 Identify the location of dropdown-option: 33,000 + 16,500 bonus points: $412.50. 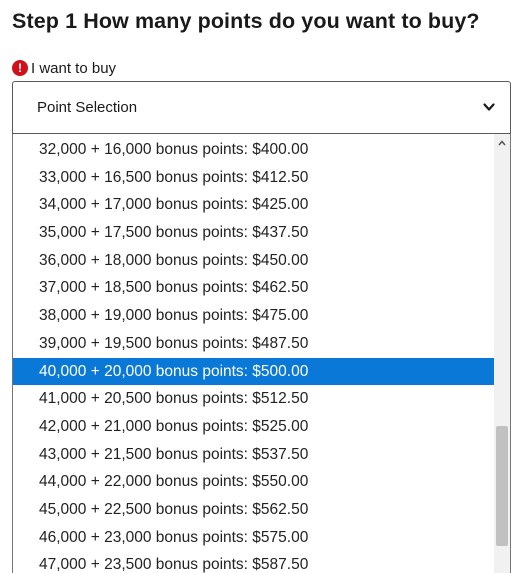
(253, 178).